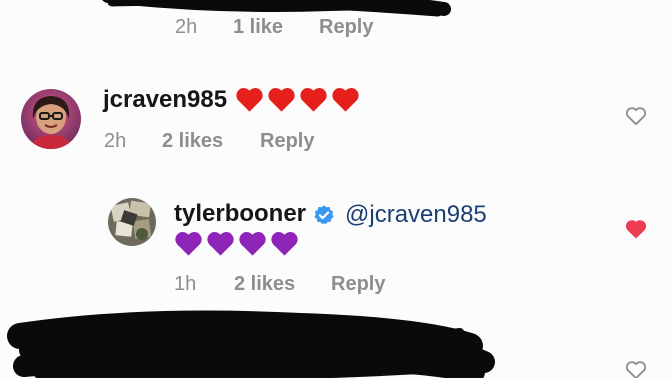  What do you see at coordinates (185, 284) in the screenshot?
I see `comment-time: 1h` at bounding box center [185, 284].